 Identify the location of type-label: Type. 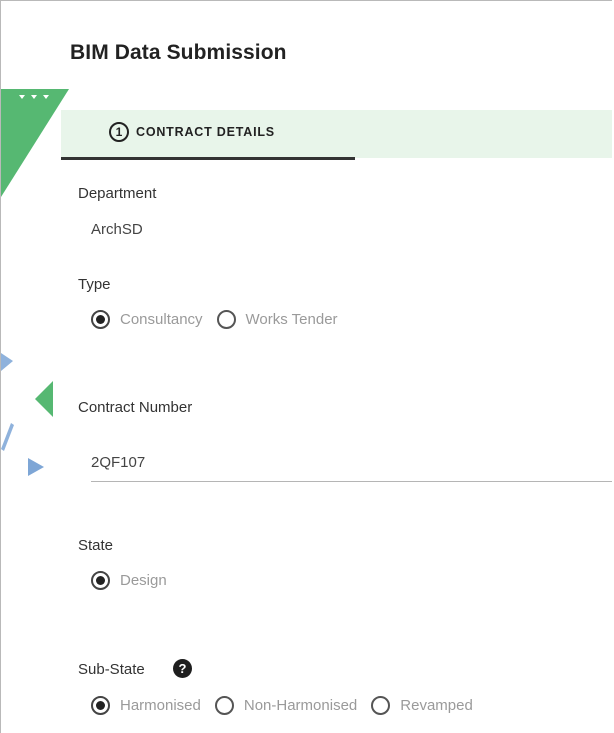
(94, 284).